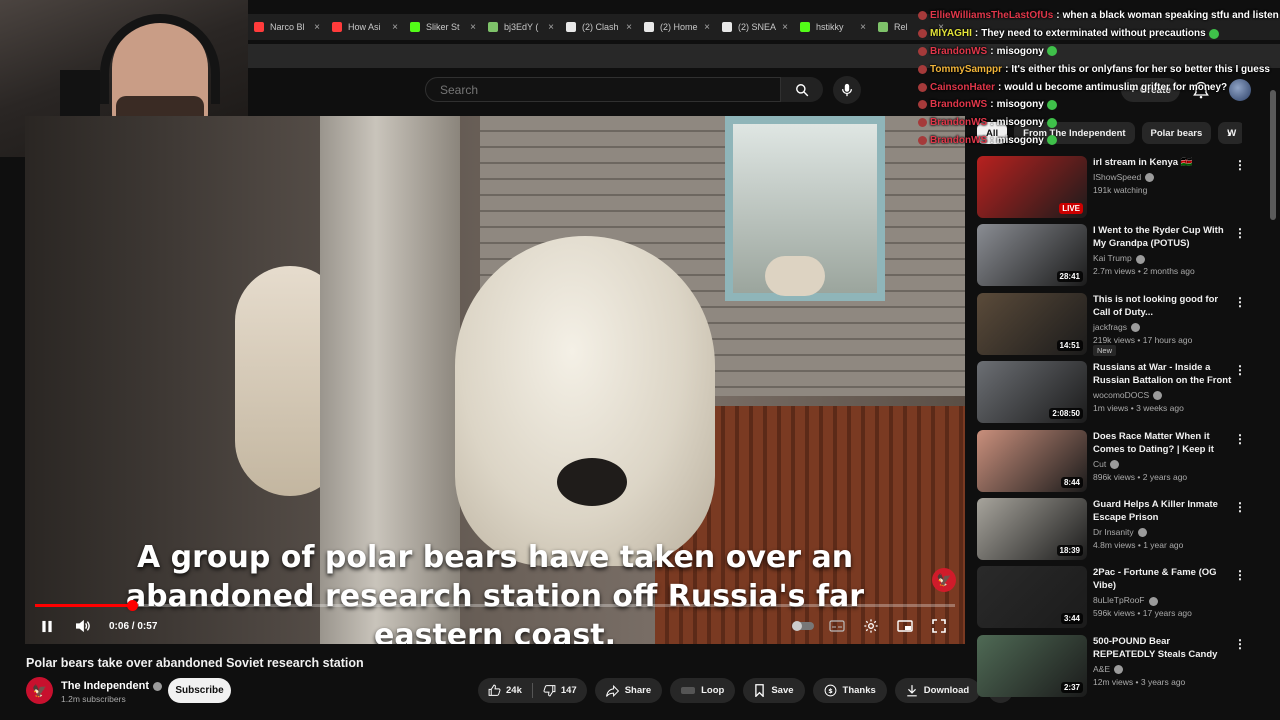 This screenshot has height=720, width=1280. What do you see at coordinates (83, 626) in the screenshot?
I see `volume-button` at bounding box center [83, 626].